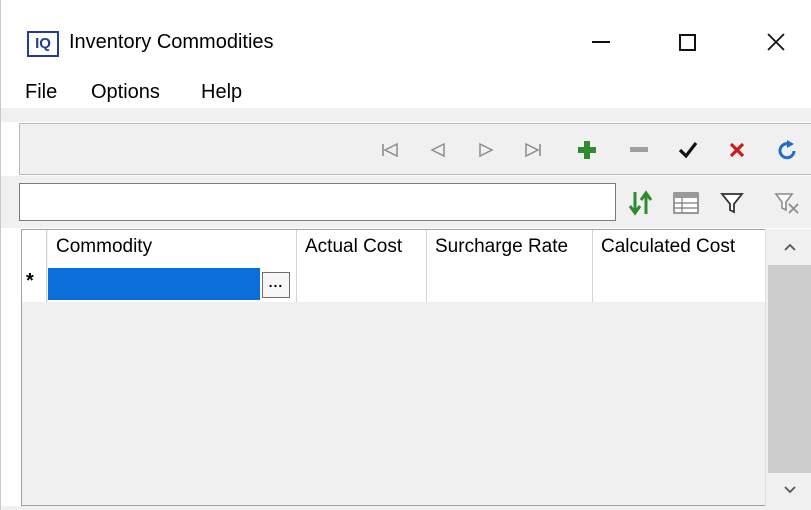 The height and width of the screenshot is (510, 811). What do you see at coordinates (510, 284) in the screenshot?
I see `cell-surcharge-rate` at bounding box center [510, 284].